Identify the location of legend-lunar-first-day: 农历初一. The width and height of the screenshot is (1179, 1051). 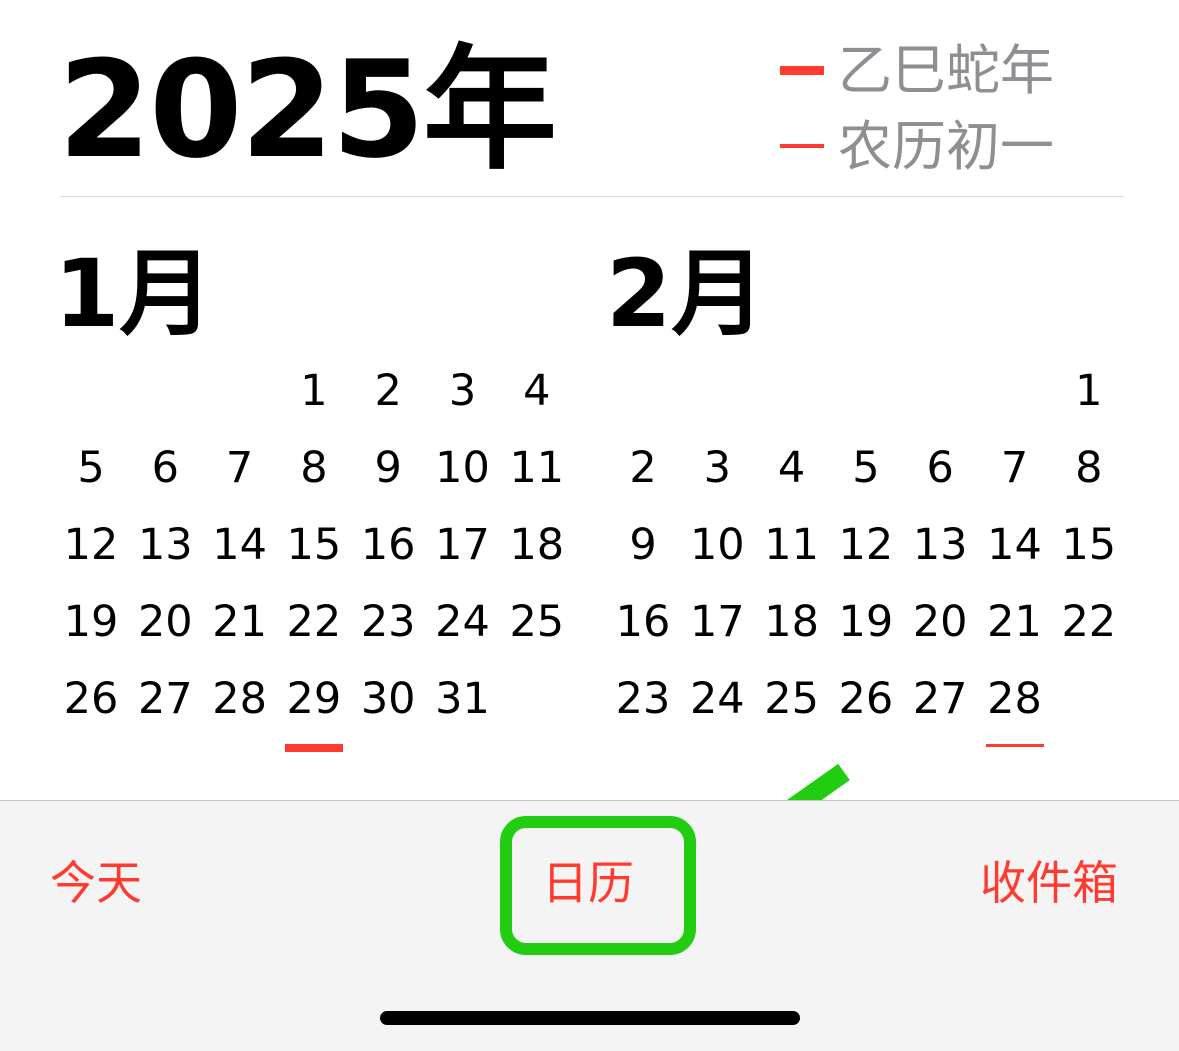
(940, 147).